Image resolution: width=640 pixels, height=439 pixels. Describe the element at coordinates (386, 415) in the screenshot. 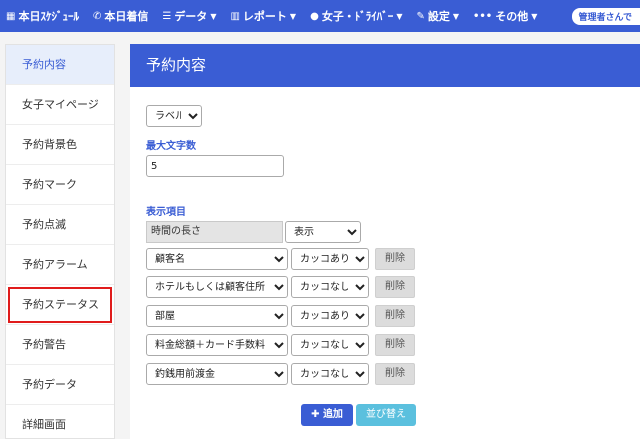

I see `sort-button: 並び替え` at that location.